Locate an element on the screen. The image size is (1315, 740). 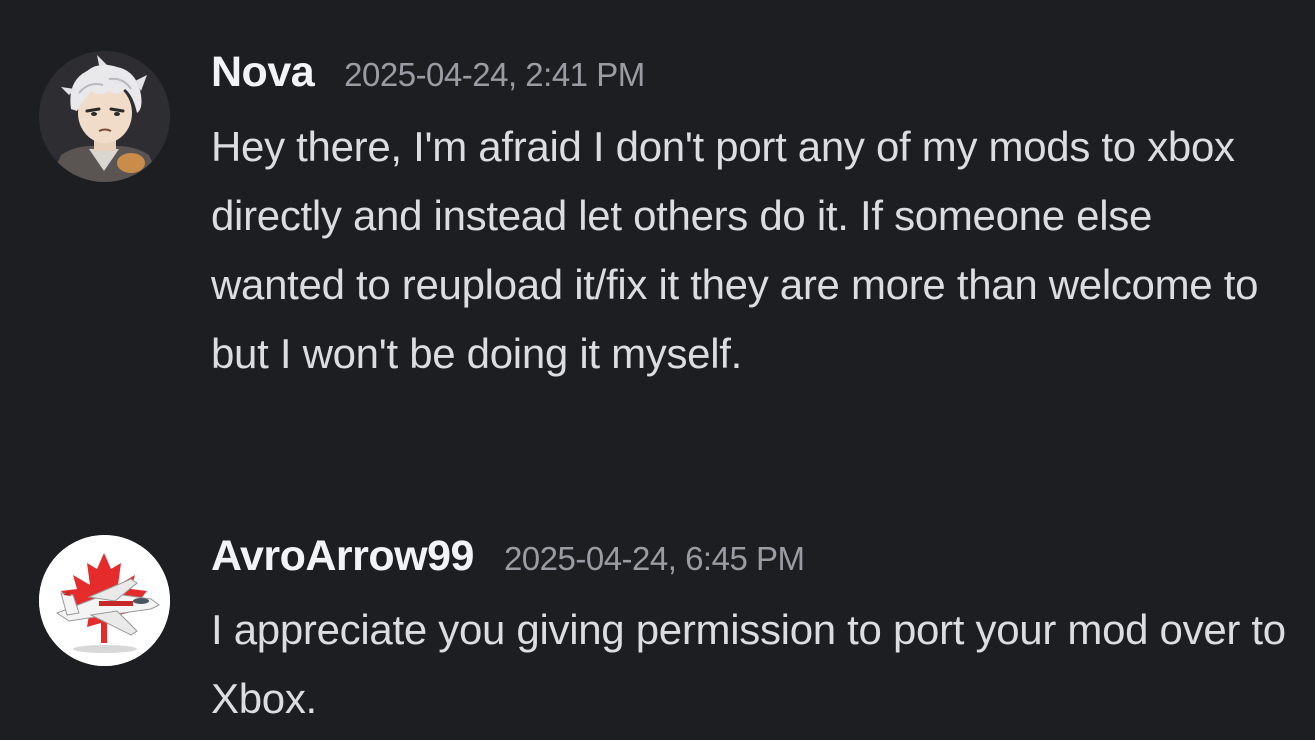
timestamp: 2025-04-24, 6:45 PM is located at coordinates (654, 558).